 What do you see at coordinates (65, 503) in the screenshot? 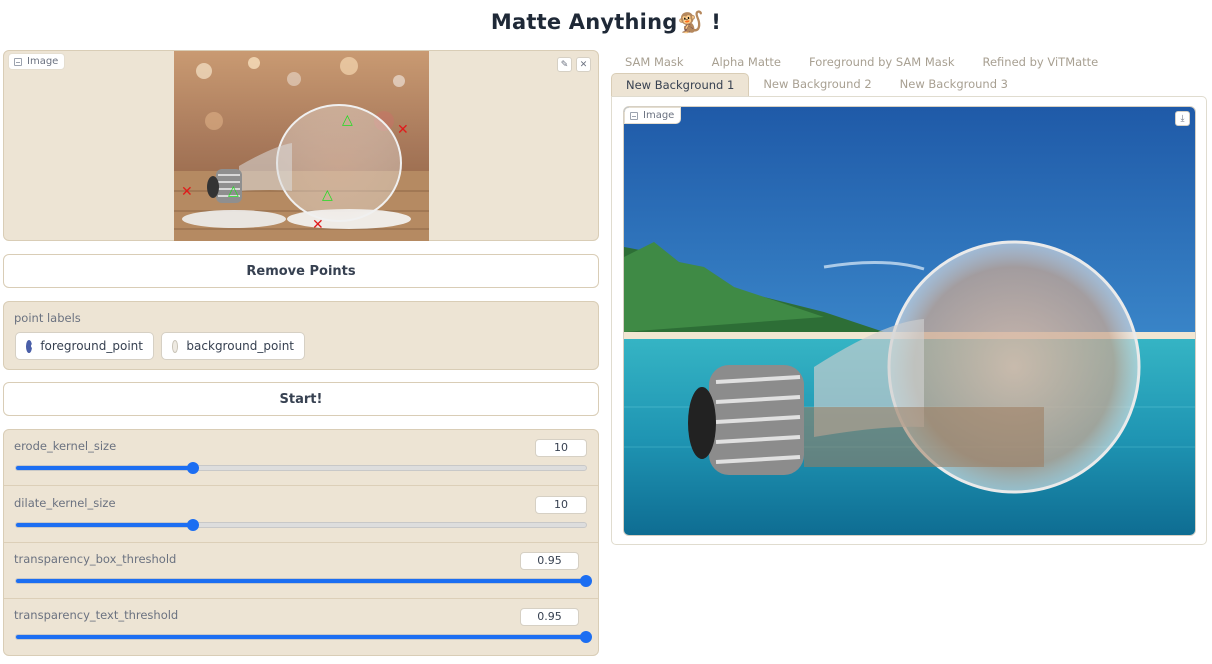
I see `slider-label: dilate_kernel_size` at bounding box center [65, 503].